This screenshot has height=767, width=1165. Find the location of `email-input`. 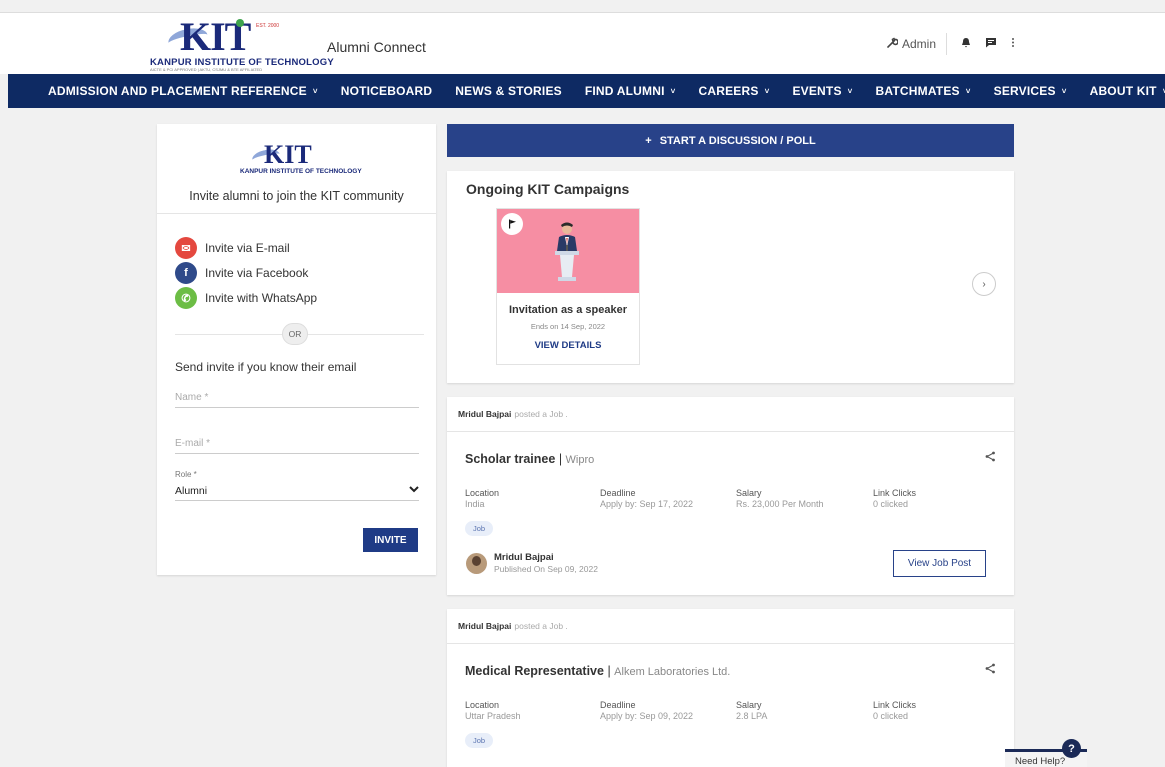

email-input is located at coordinates (297, 444).